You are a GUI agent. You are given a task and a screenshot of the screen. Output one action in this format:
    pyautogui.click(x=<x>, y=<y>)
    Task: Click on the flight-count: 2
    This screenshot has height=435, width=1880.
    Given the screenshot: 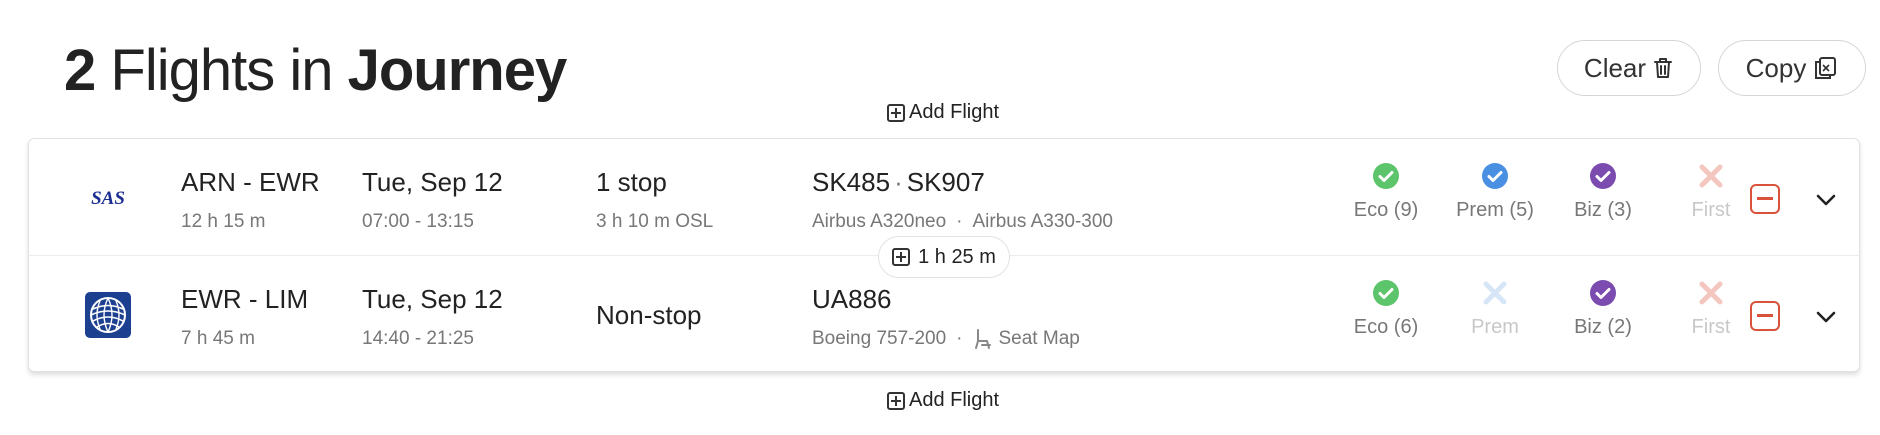 What is the action you would take?
    pyautogui.click(x=80, y=70)
    